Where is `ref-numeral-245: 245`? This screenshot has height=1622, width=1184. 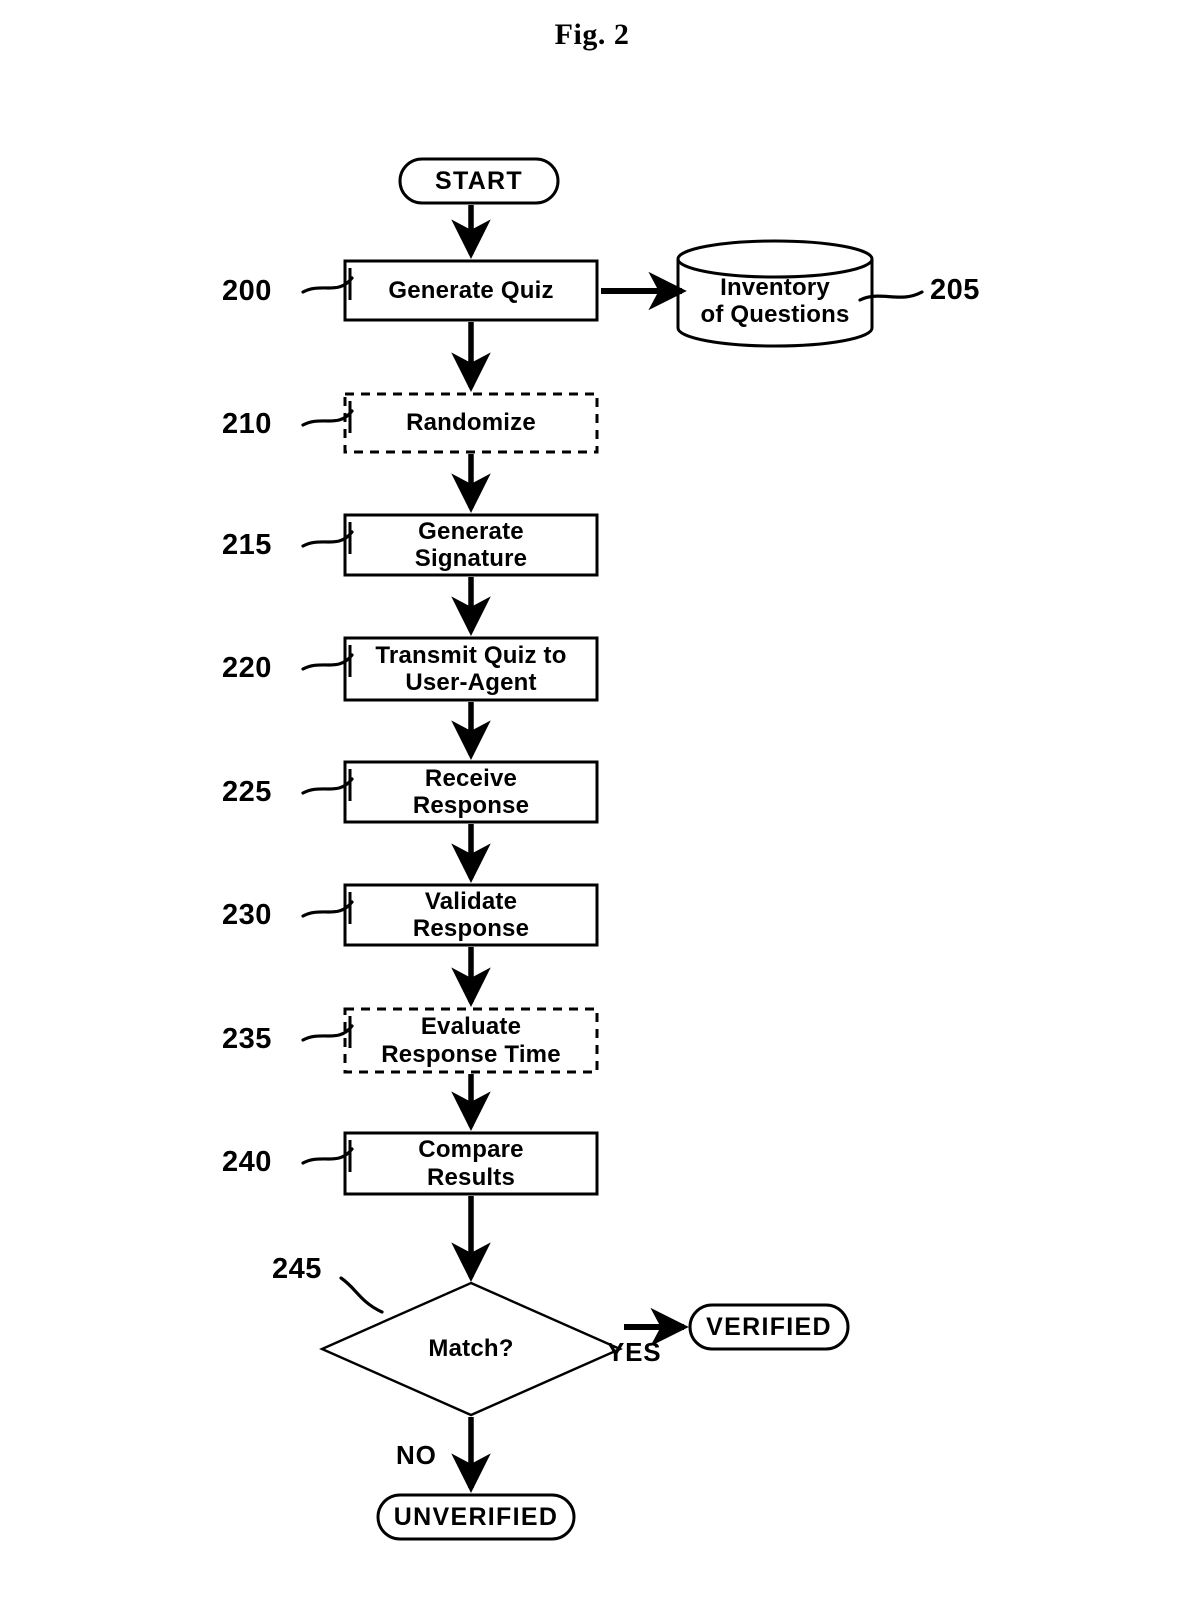
ref-numeral-245: 245 is located at coordinates (297, 1269).